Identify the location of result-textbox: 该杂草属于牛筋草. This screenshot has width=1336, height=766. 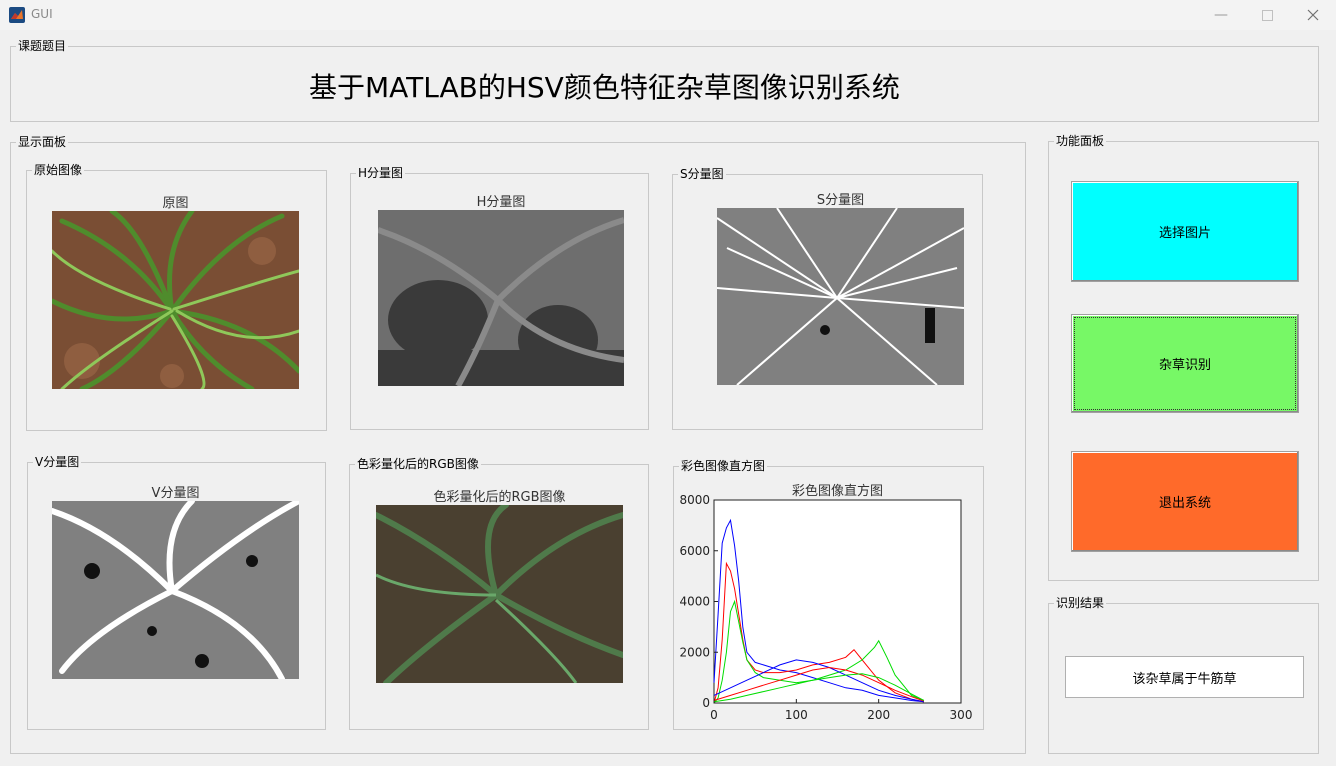
(1184, 677).